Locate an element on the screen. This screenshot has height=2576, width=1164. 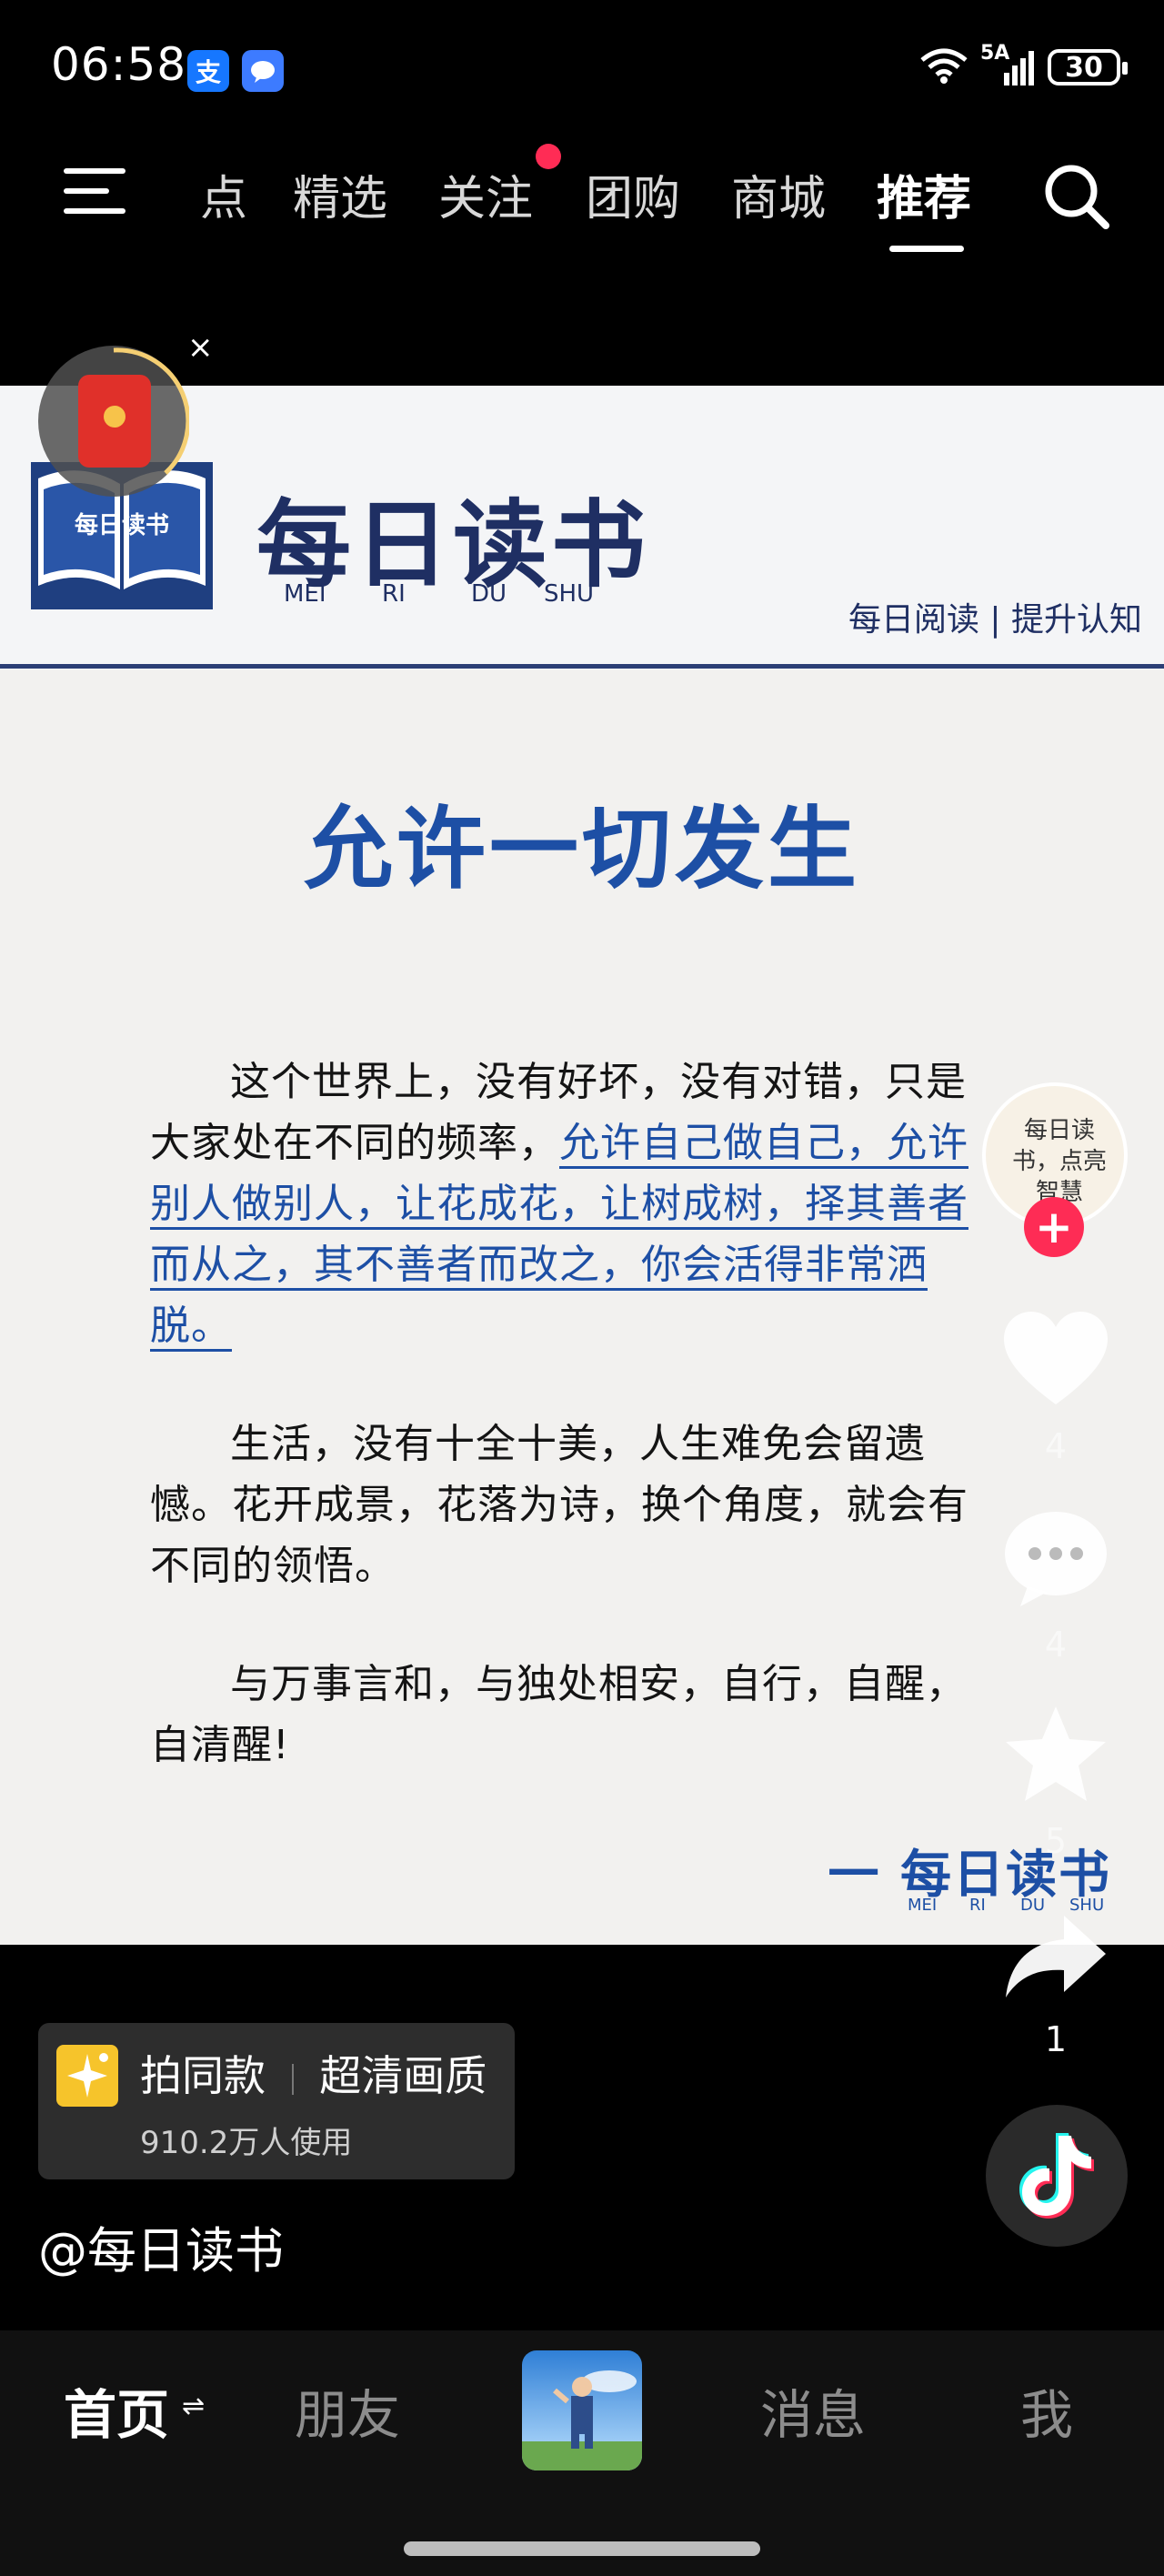
nav-me: 我 is located at coordinates (1047, 2410).